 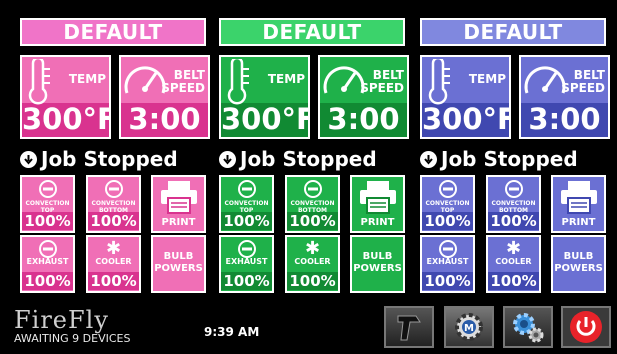 I want to click on maintenance-button: M, so click(x=469, y=327).